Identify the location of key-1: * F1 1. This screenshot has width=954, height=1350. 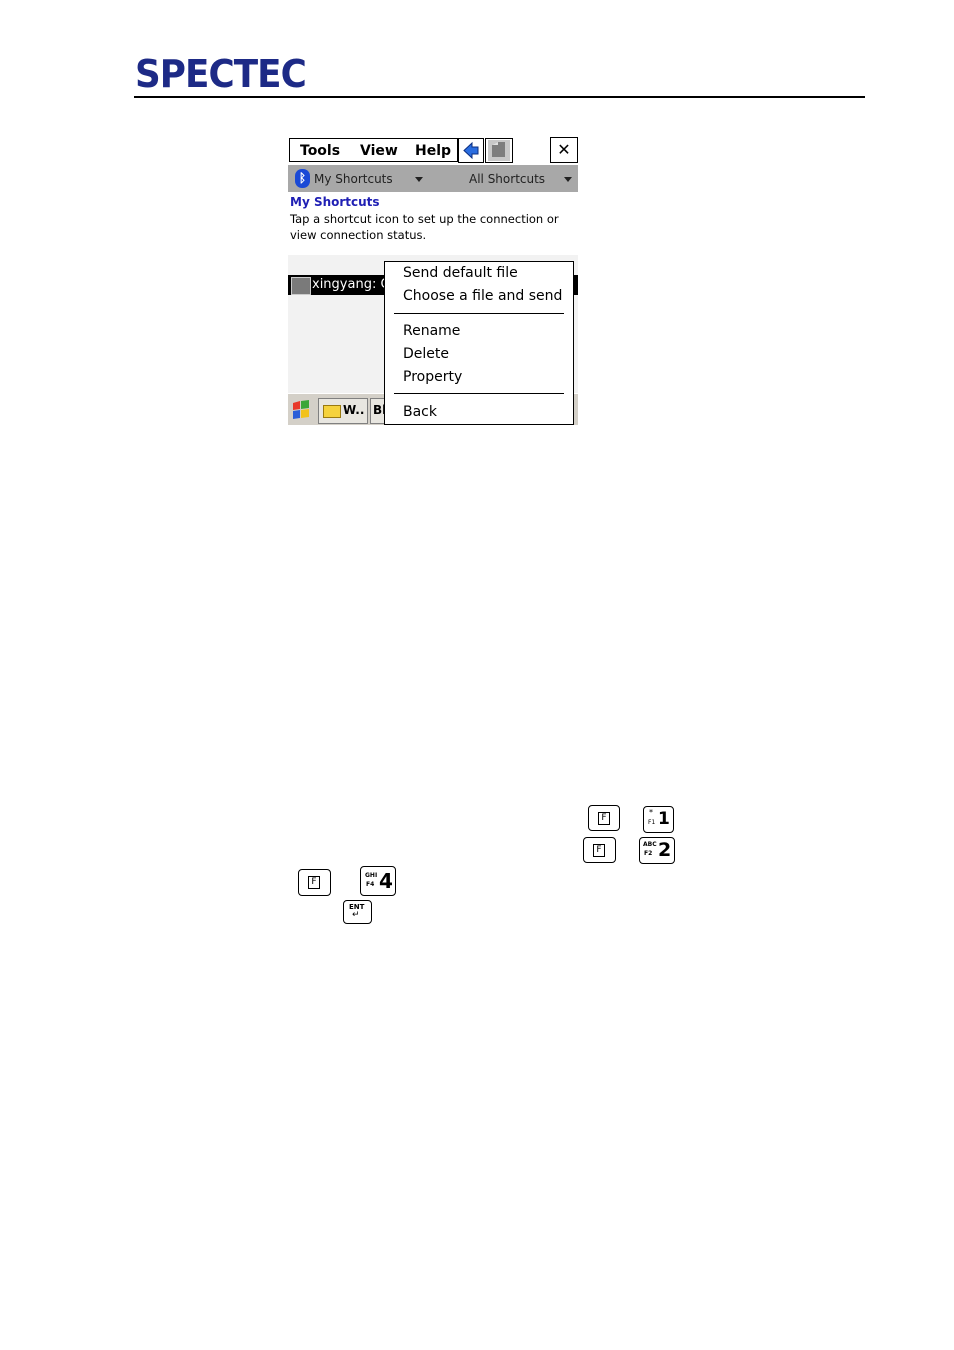
(658, 819).